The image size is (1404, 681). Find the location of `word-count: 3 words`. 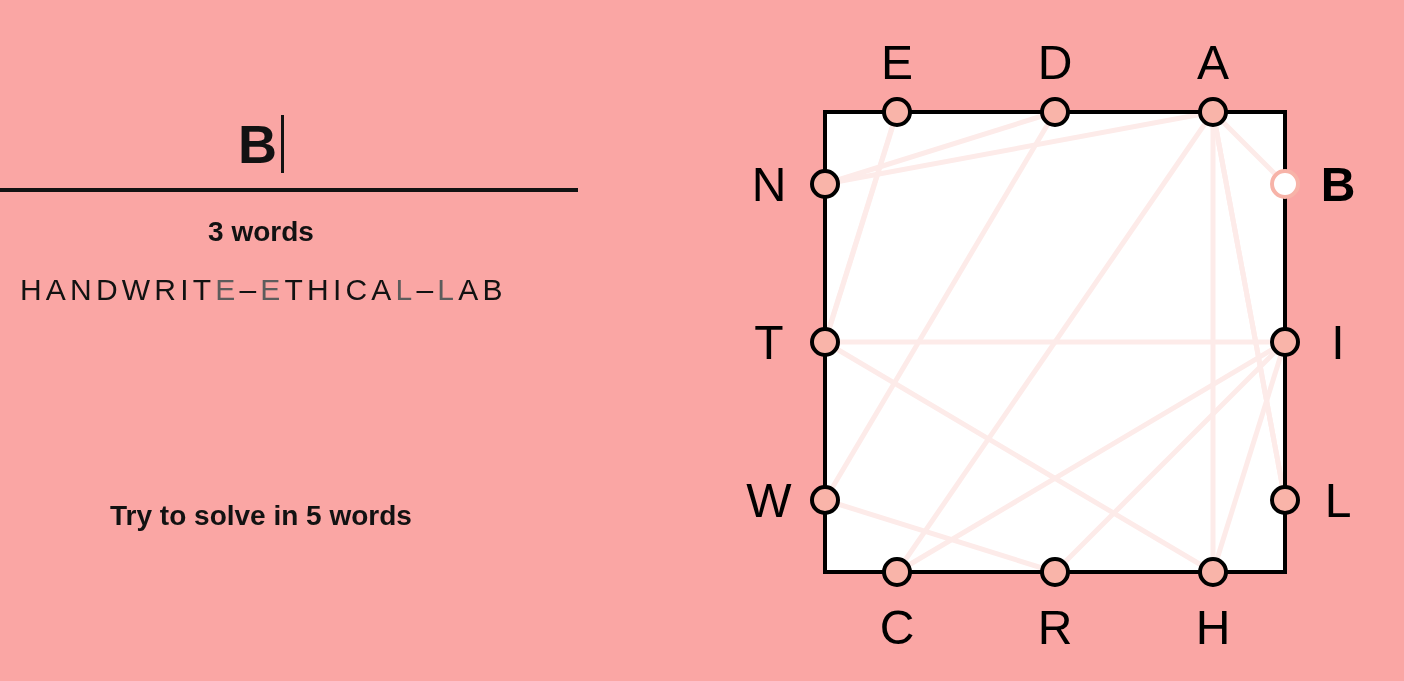

word-count: 3 words is located at coordinates (261, 232).